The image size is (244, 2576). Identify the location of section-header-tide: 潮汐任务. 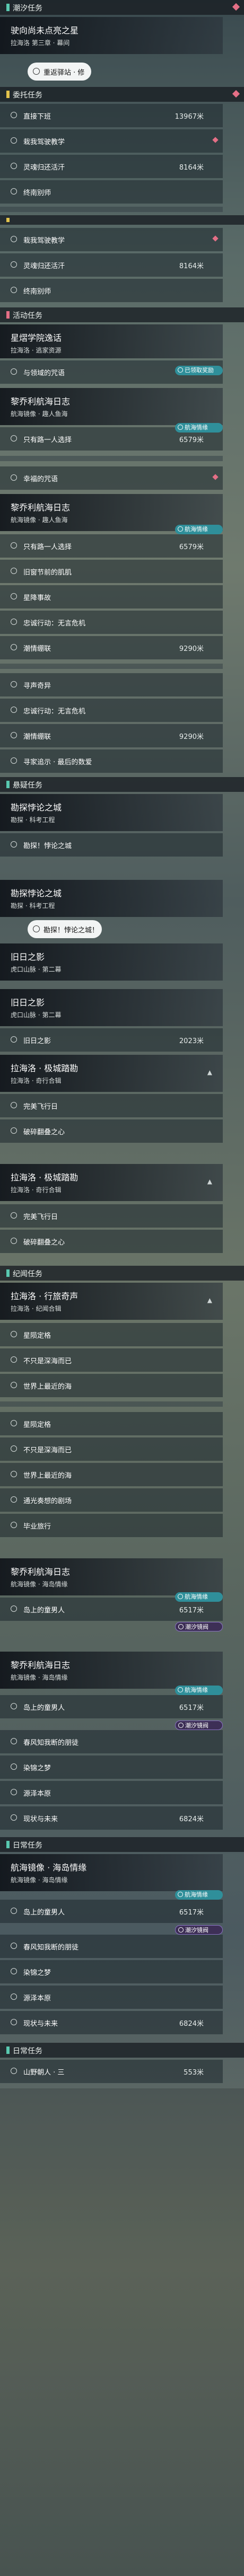
(122, 7).